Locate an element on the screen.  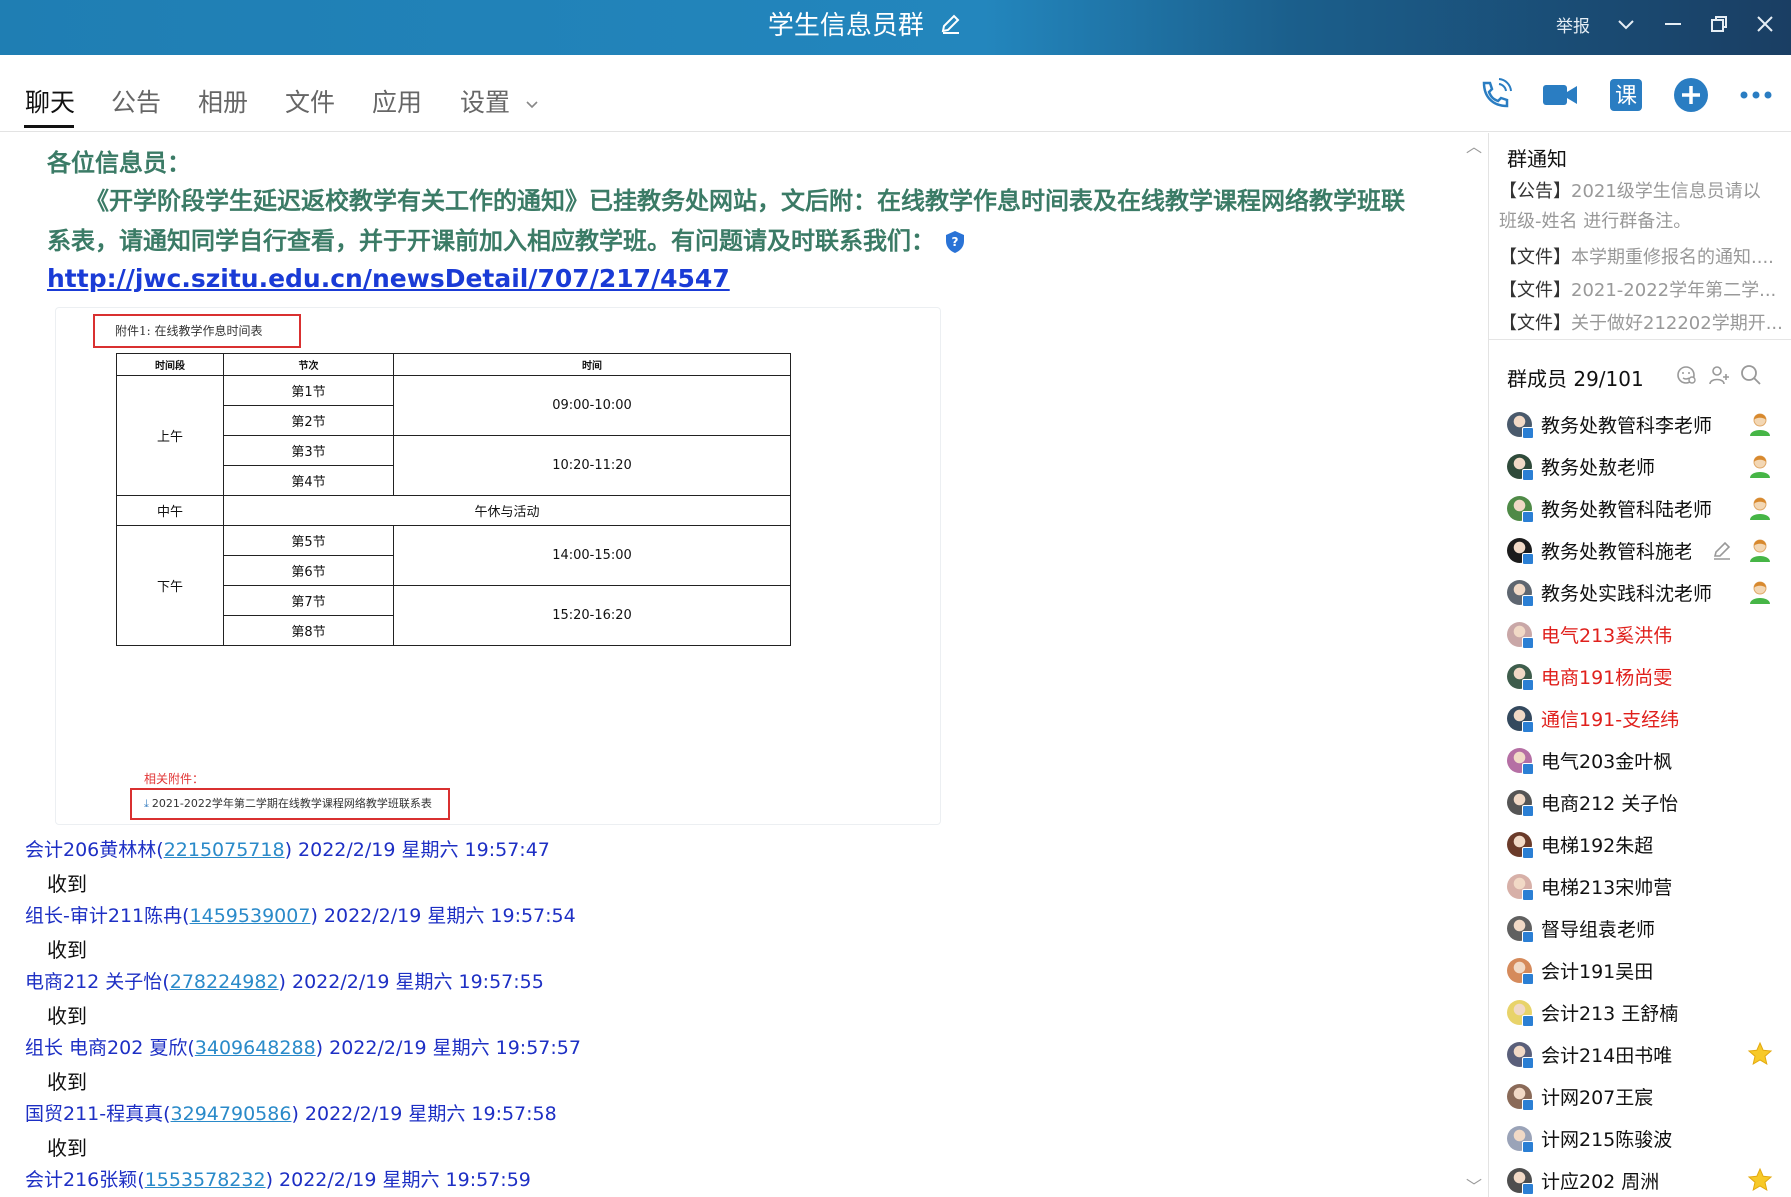
search-icon is located at coordinates (1751, 375).